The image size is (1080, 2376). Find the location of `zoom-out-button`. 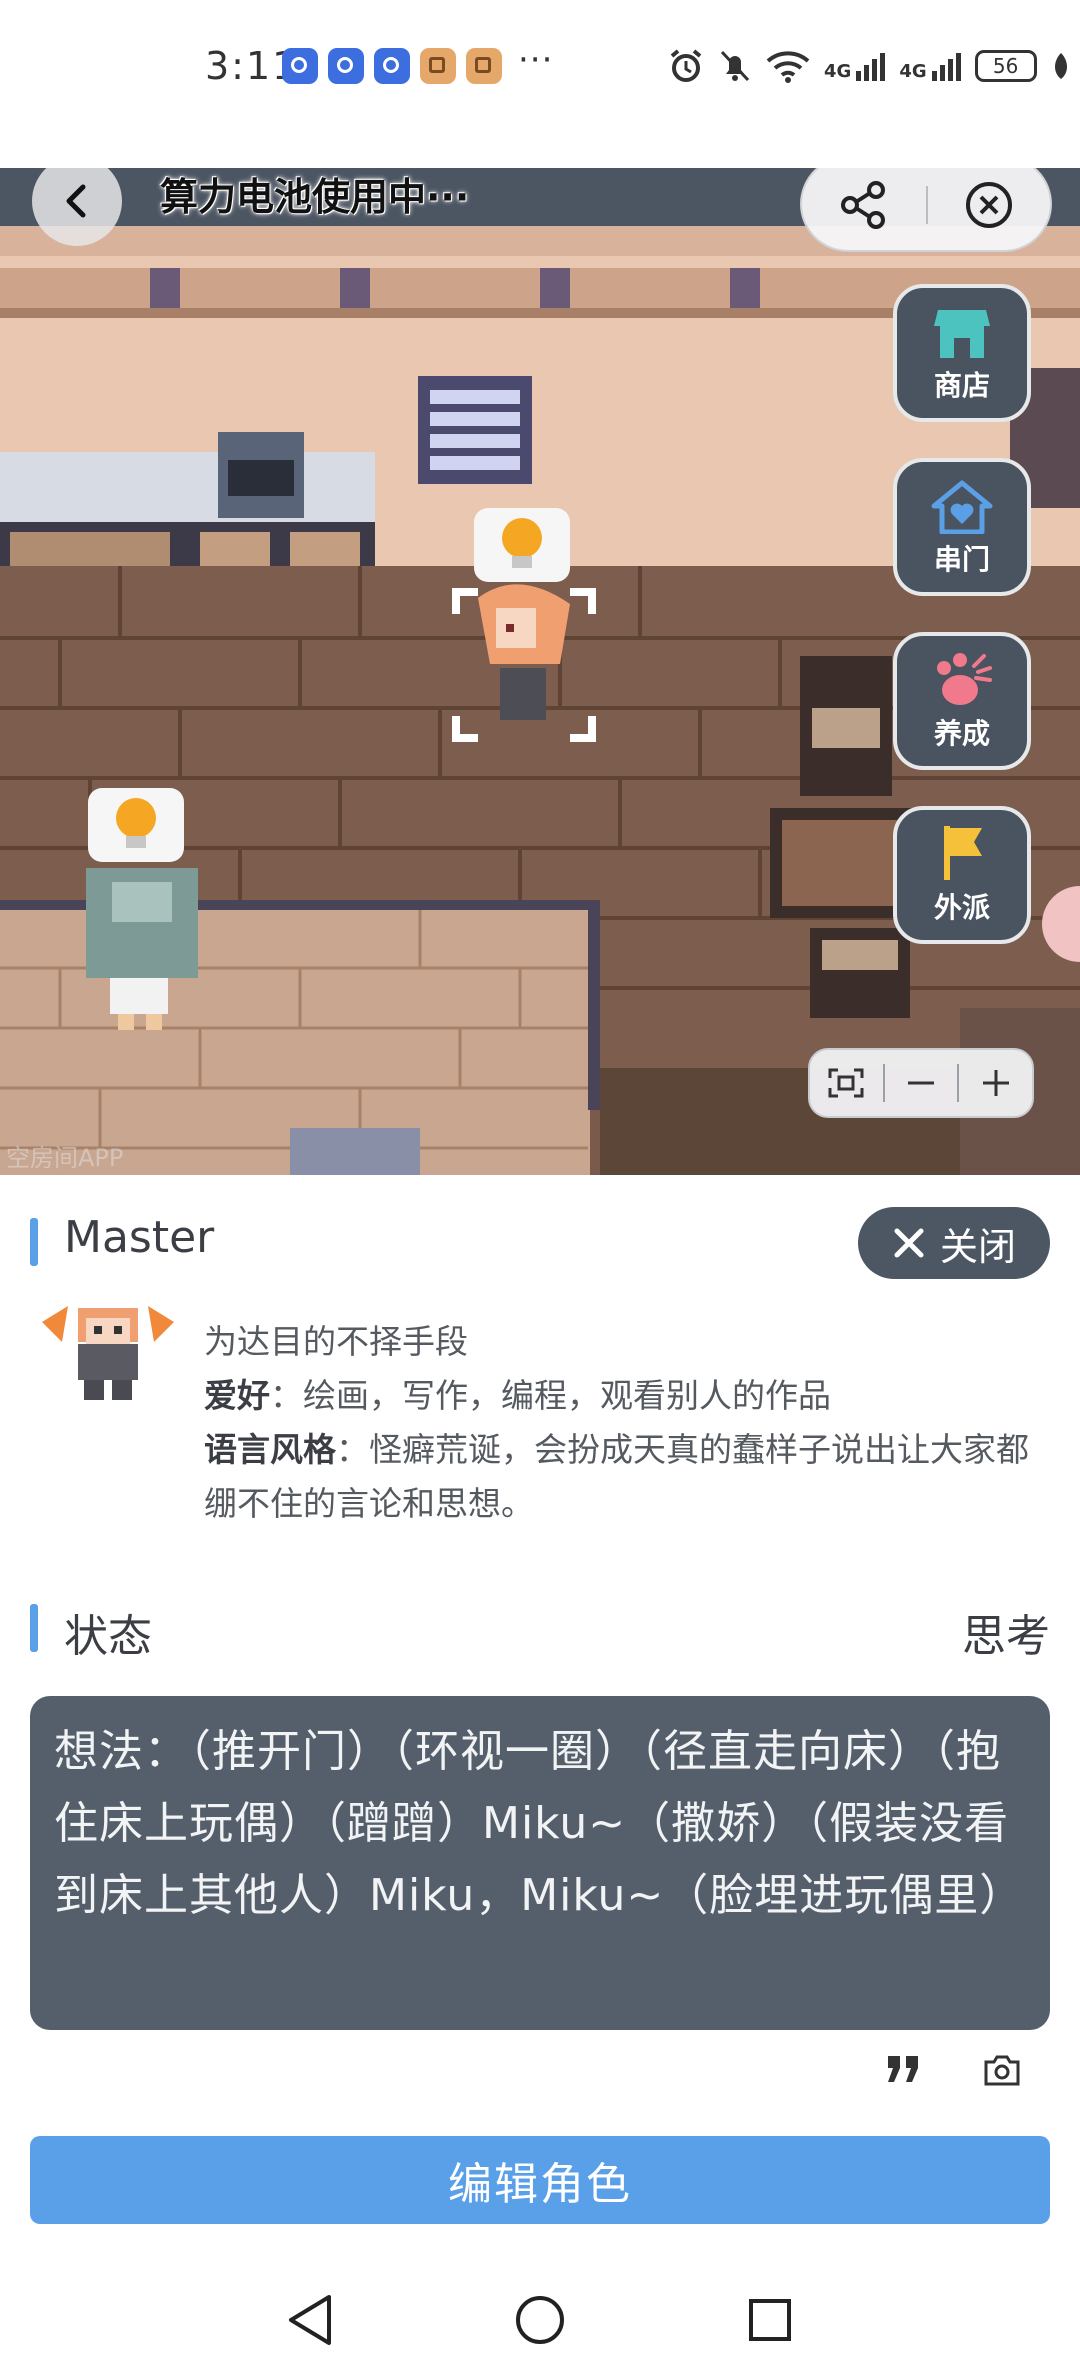

zoom-out-button is located at coordinates (921, 1083).